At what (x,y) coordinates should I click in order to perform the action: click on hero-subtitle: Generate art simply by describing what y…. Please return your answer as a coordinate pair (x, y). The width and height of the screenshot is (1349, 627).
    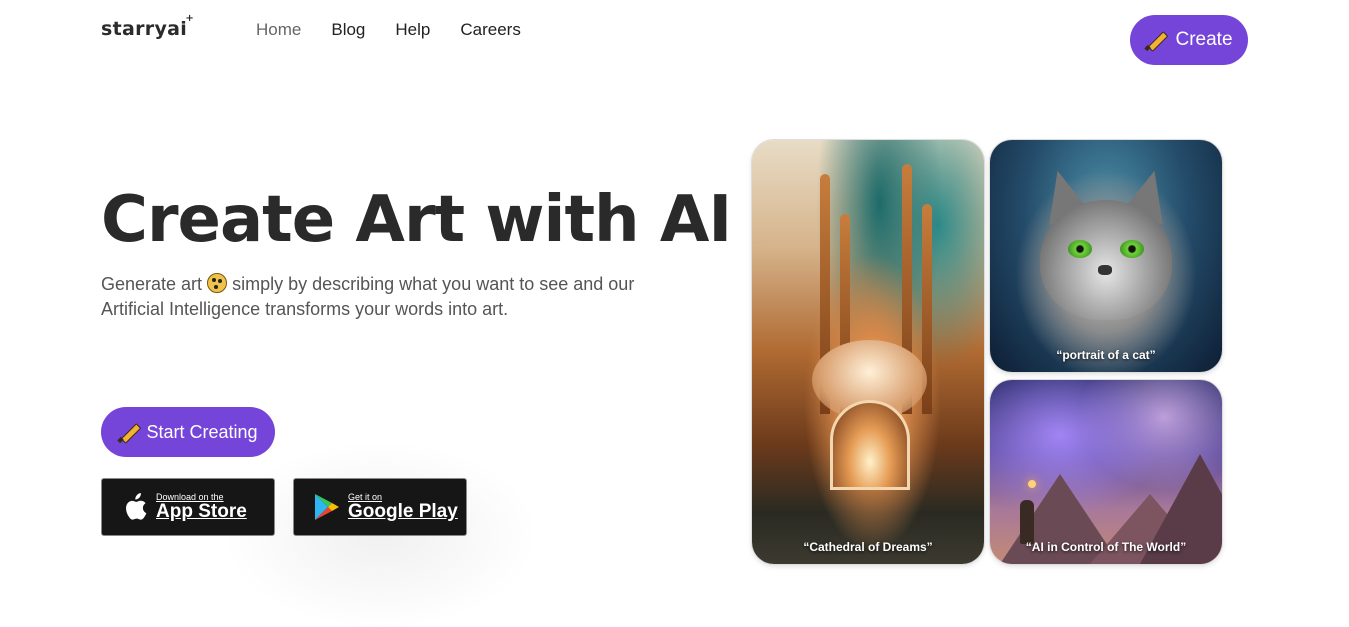
    Looking at the image, I should click on (371, 297).